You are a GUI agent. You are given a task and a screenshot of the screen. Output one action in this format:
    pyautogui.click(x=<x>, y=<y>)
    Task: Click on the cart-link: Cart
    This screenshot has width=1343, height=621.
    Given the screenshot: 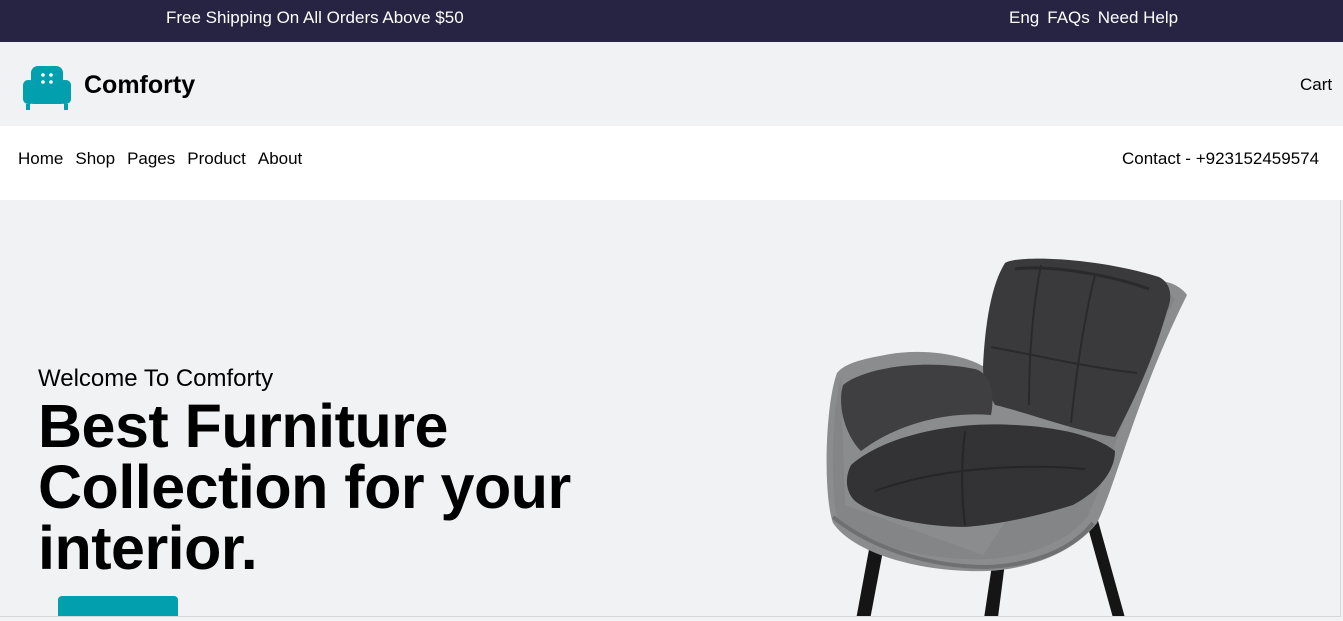 What is the action you would take?
    pyautogui.click(x=1316, y=85)
    